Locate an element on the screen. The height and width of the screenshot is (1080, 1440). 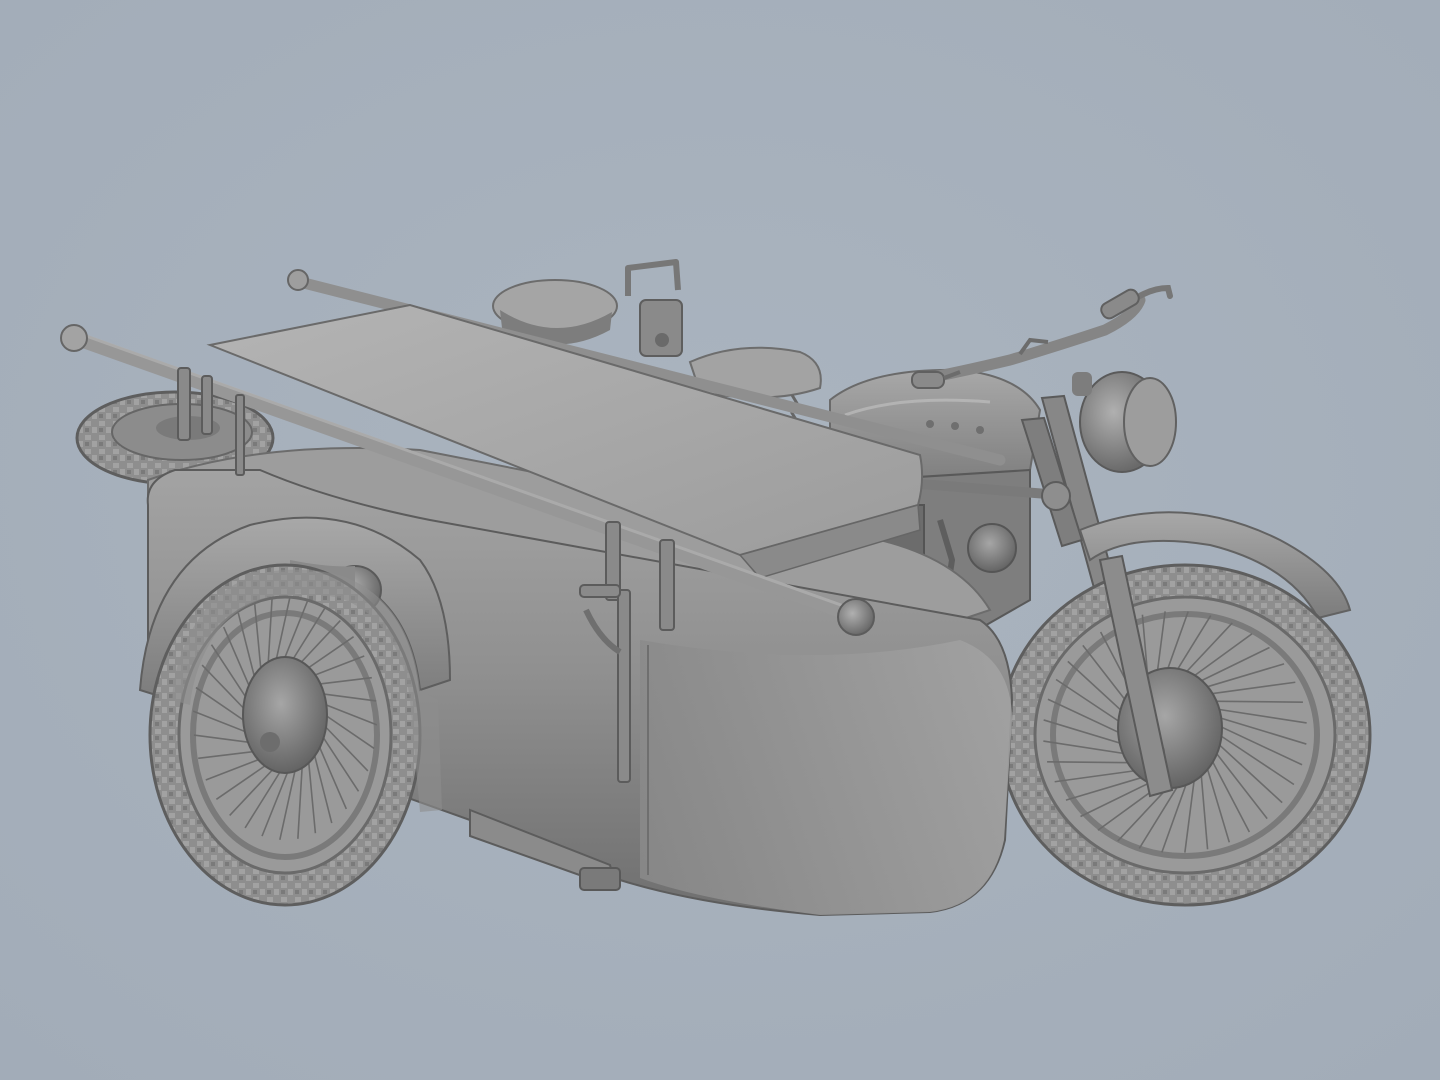
wheel-spoke is located at coordinates (1254, 701).